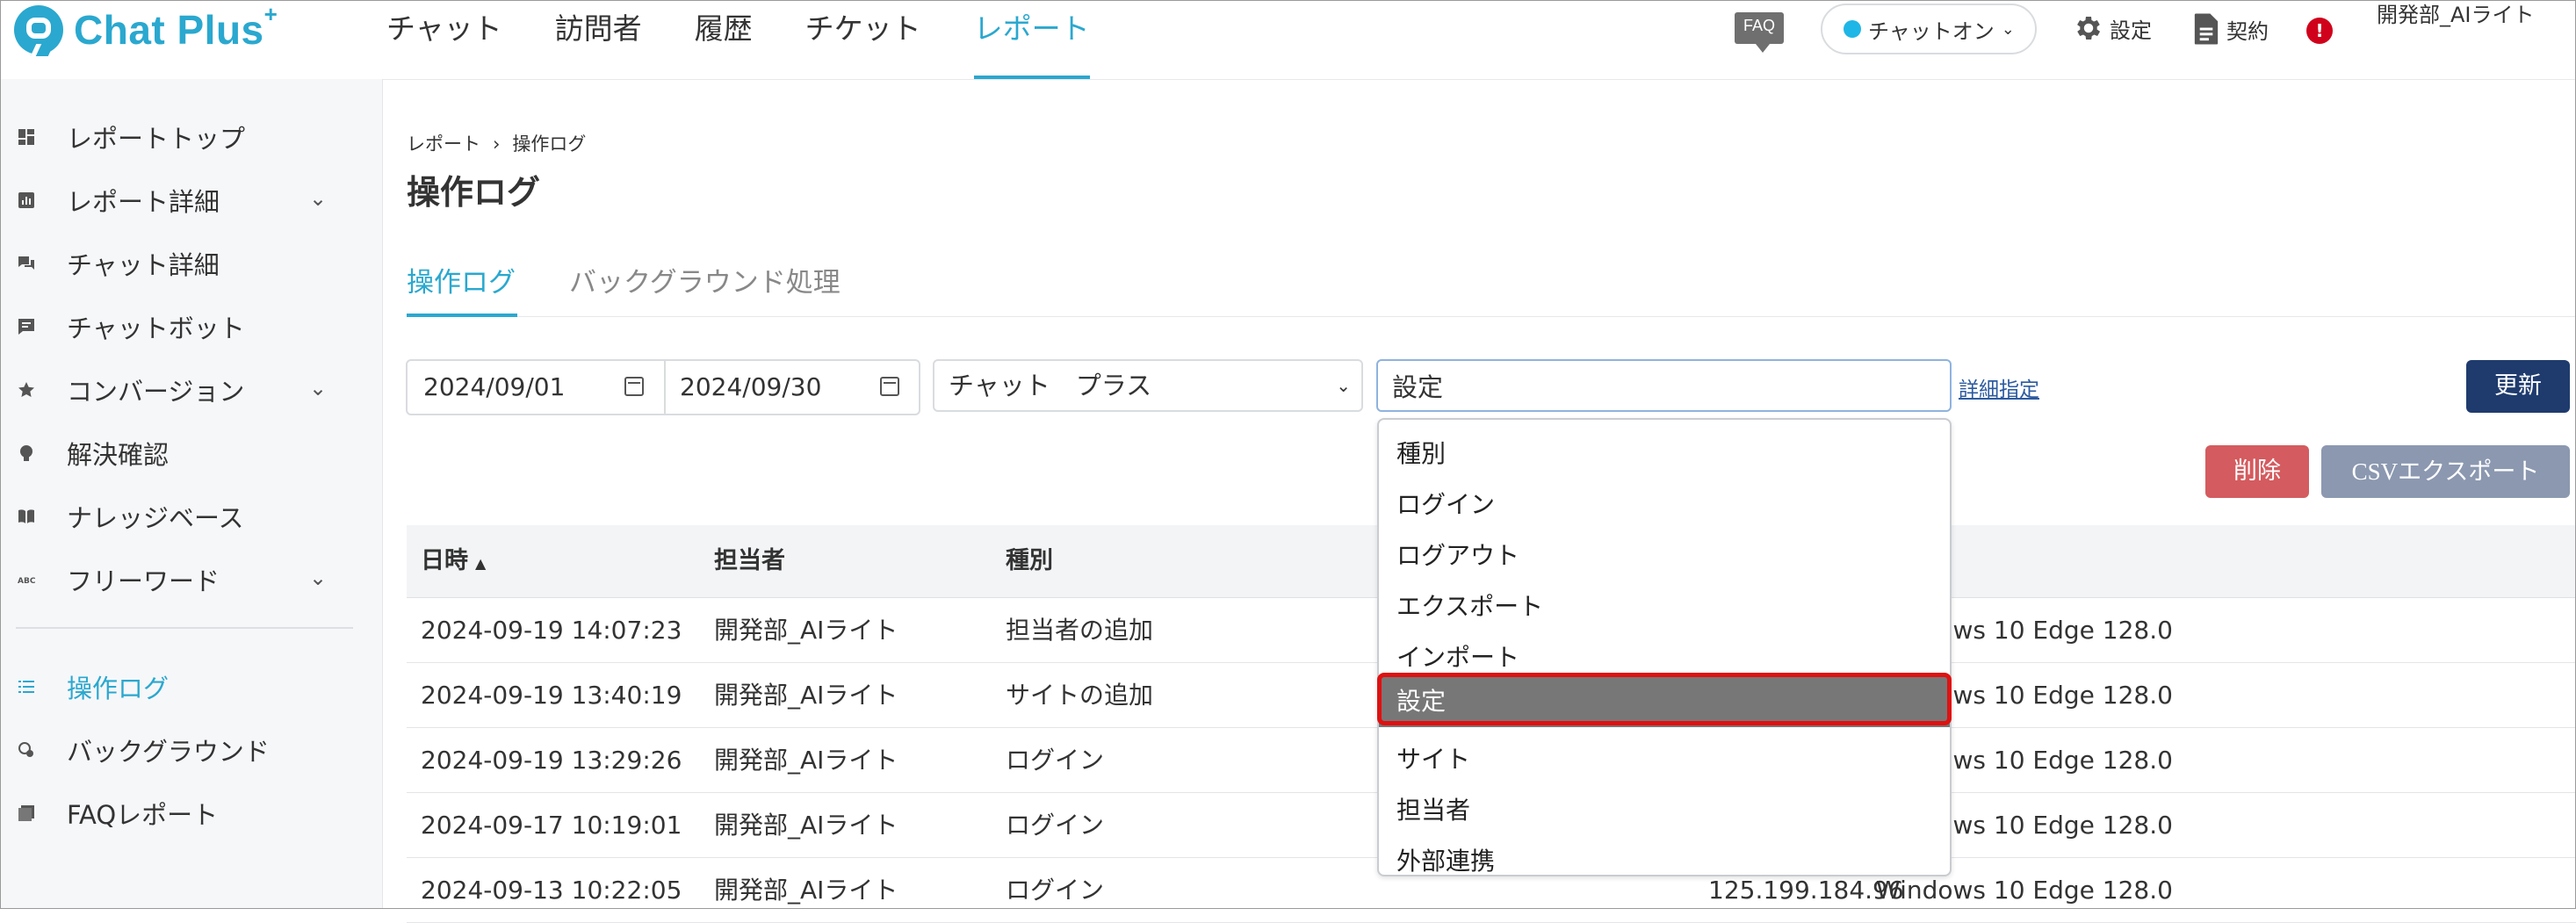 The width and height of the screenshot is (2576, 923). I want to click on dropdown-option: 担当者, so click(1664, 810).